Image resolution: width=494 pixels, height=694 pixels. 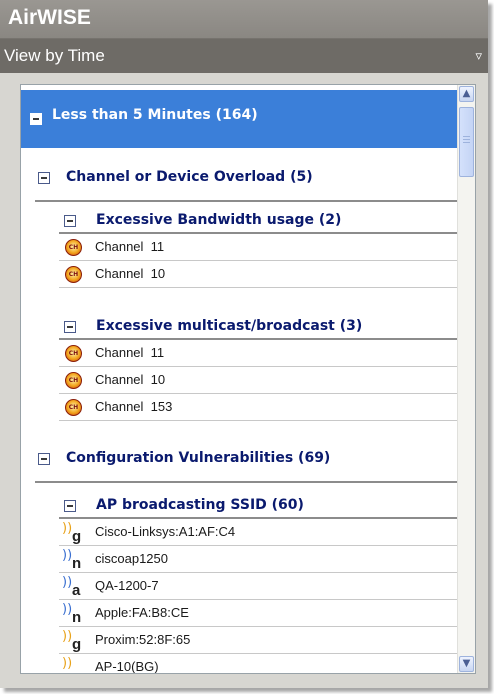 I want to click on tree-node-less-than-5-minutes: Less than 5 Minutes (164), so click(x=239, y=119).